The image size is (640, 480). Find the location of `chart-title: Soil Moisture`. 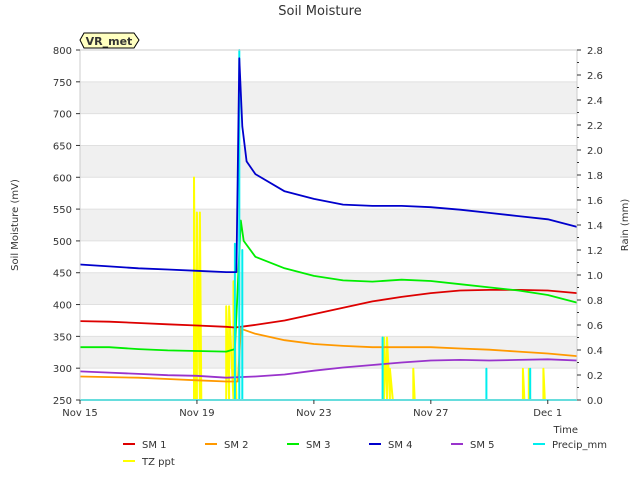

chart-title: Soil Moisture is located at coordinates (320, 11).